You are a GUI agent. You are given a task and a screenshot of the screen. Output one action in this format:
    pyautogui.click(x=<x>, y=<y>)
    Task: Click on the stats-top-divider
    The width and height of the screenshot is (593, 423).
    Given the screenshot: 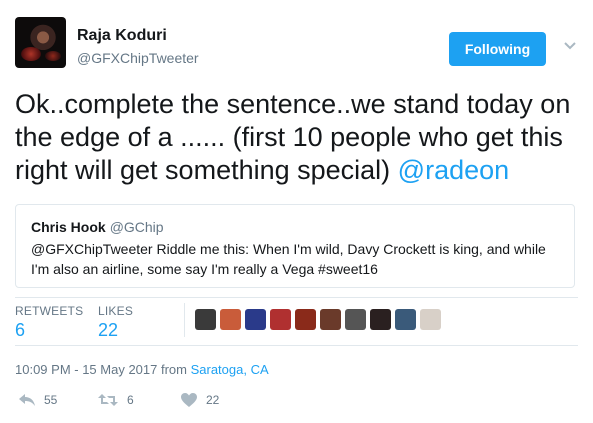 What is the action you would take?
    pyautogui.click(x=296, y=297)
    